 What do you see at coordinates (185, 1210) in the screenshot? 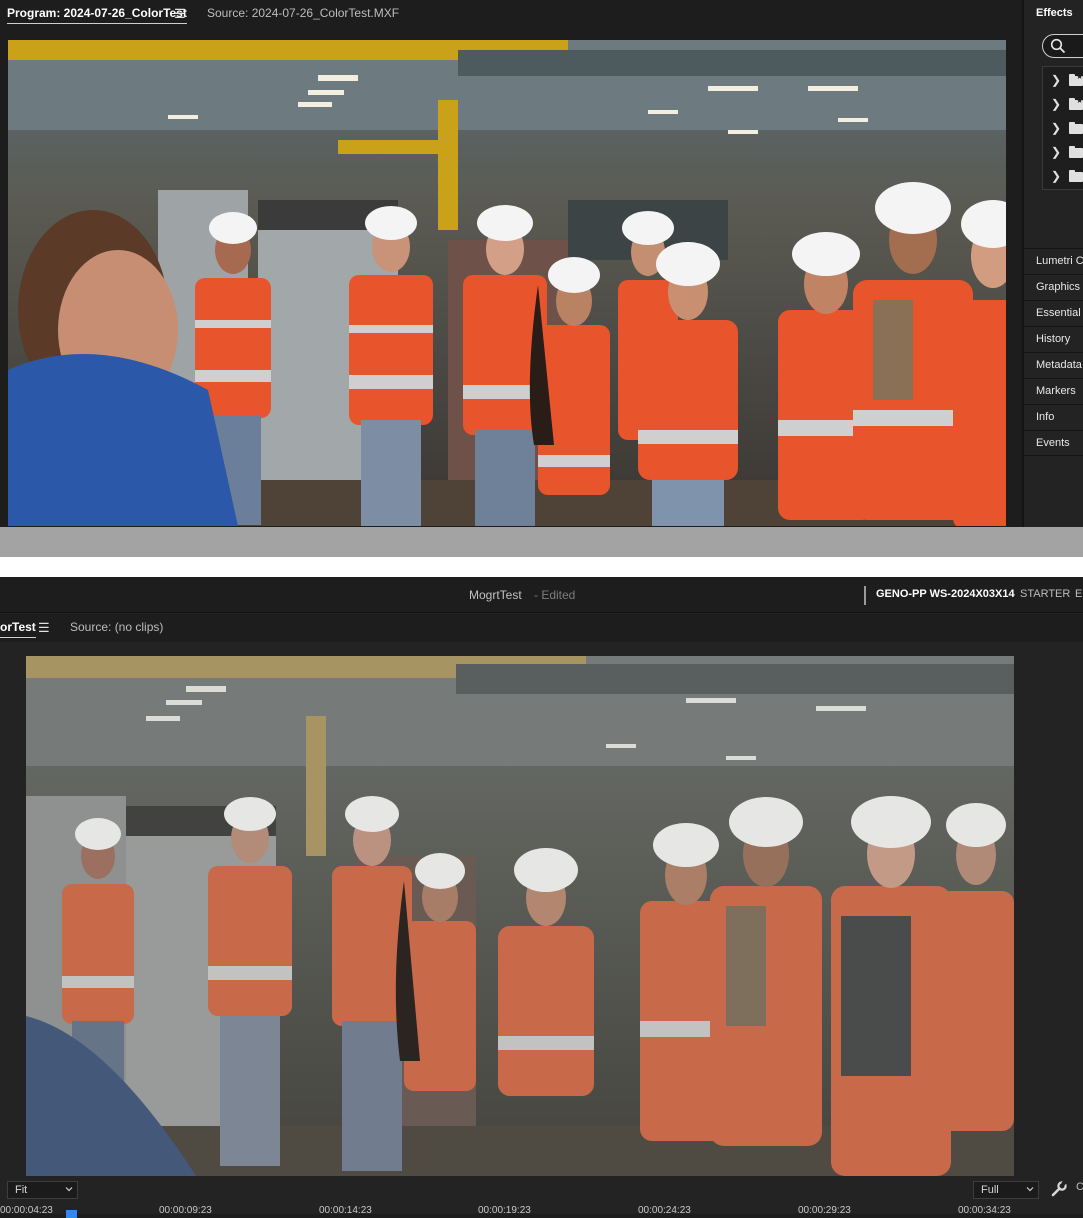
I see `timecode-label: 00:00:09:23` at bounding box center [185, 1210].